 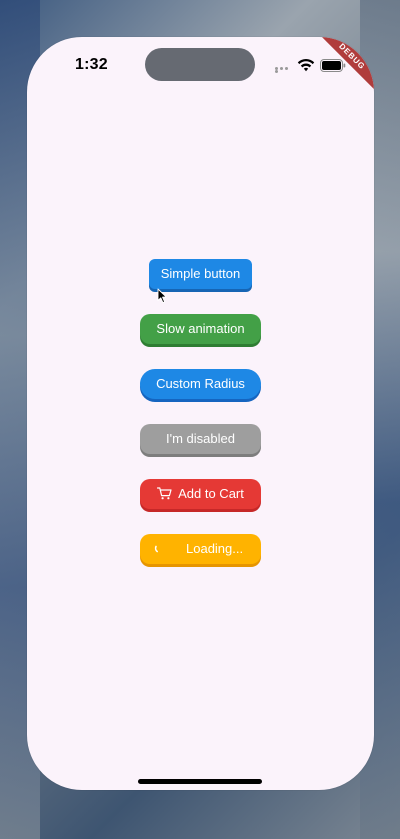 What do you see at coordinates (284, 70) in the screenshot?
I see `cellular-signal-icon` at bounding box center [284, 70].